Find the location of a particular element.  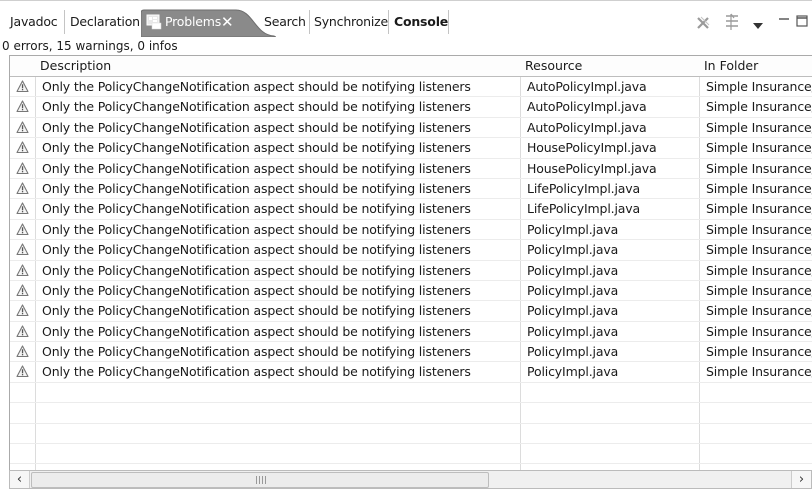

scroll-thumb is located at coordinates (260, 480).